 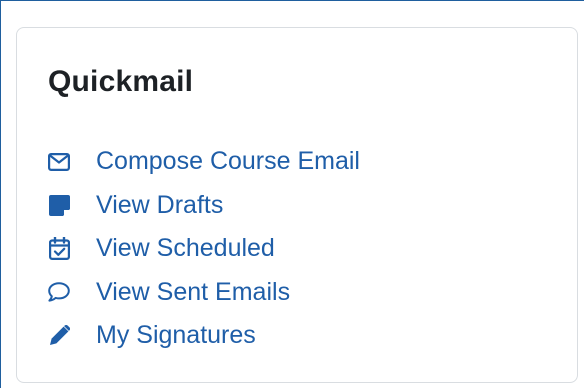 What do you see at coordinates (59, 292) in the screenshot?
I see `comment-icon` at bounding box center [59, 292].